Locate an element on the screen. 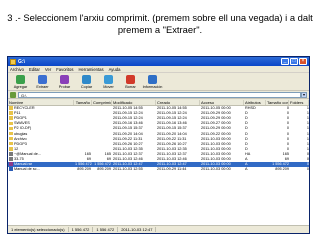  agregar-icon is located at coordinates (20, 79).